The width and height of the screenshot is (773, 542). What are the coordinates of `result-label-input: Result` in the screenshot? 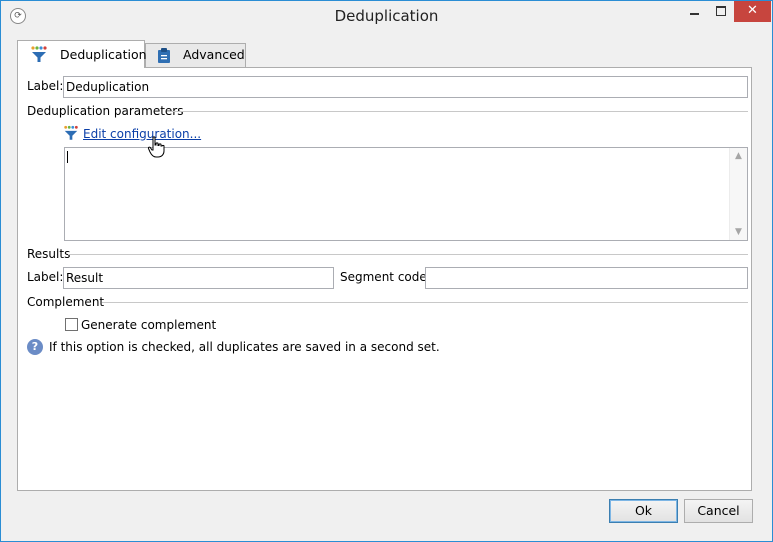 It's located at (198, 278).